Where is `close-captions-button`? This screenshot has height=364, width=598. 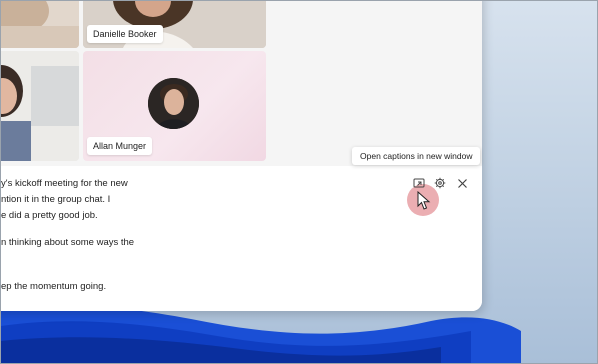 close-captions-button is located at coordinates (462, 183).